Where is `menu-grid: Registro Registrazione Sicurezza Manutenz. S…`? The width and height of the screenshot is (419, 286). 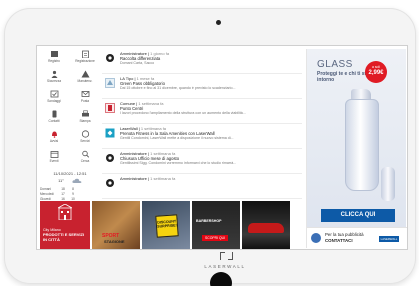 menu-grid: Registro Registrazione Sicurezza Manutenz. S… is located at coordinates (70, 108).